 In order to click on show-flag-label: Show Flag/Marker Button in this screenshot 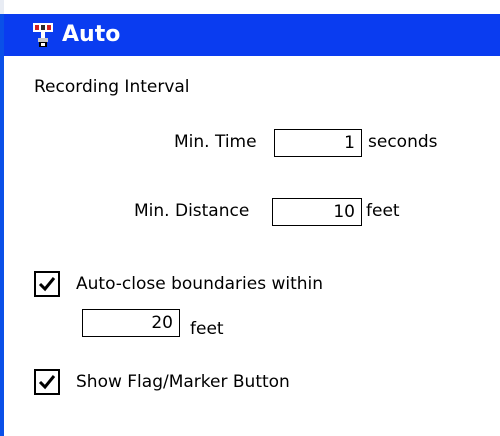, I will do `click(183, 382)`.